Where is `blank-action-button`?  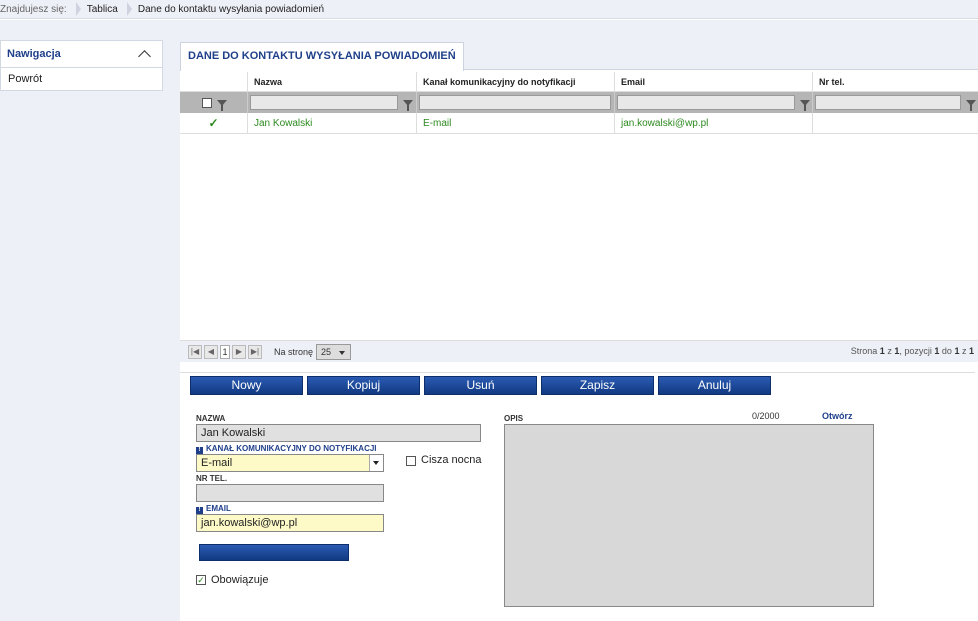 blank-action-button is located at coordinates (274, 552).